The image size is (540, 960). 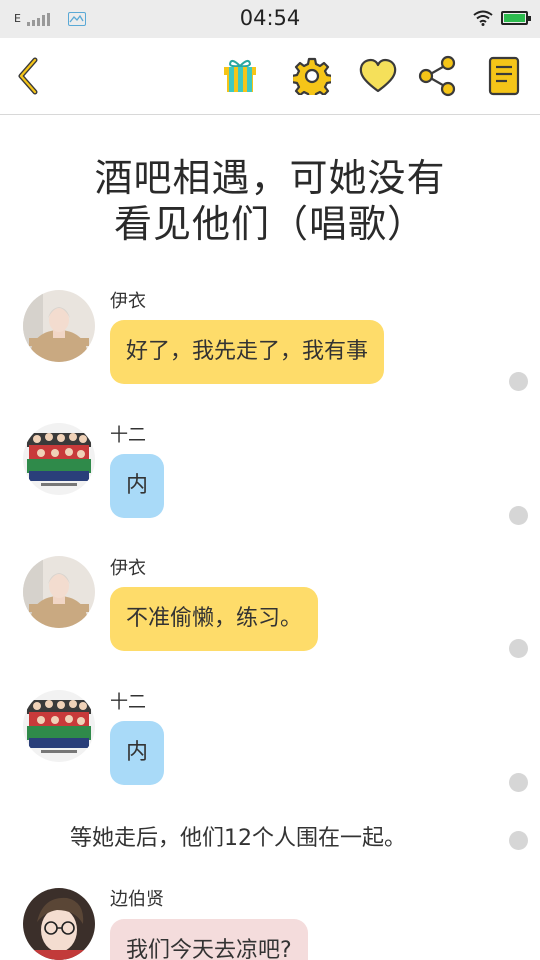 What do you see at coordinates (247, 352) in the screenshot?
I see `message-bubble: 好了，我先走了，我有事` at bounding box center [247, 352].